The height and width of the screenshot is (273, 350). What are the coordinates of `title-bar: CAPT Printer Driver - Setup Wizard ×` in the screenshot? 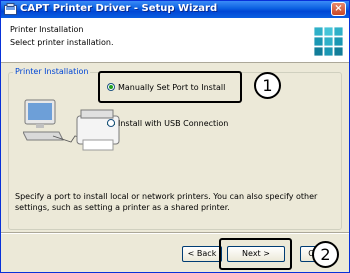 It's located at (175, 9).